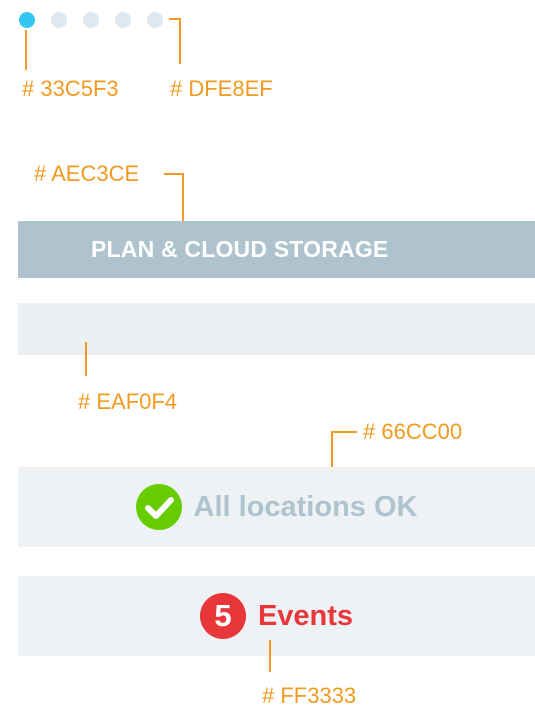  Describe the element at coordinates (305, 506) in the screenshot. I see `locations-status-text: All locations OK` at that location.